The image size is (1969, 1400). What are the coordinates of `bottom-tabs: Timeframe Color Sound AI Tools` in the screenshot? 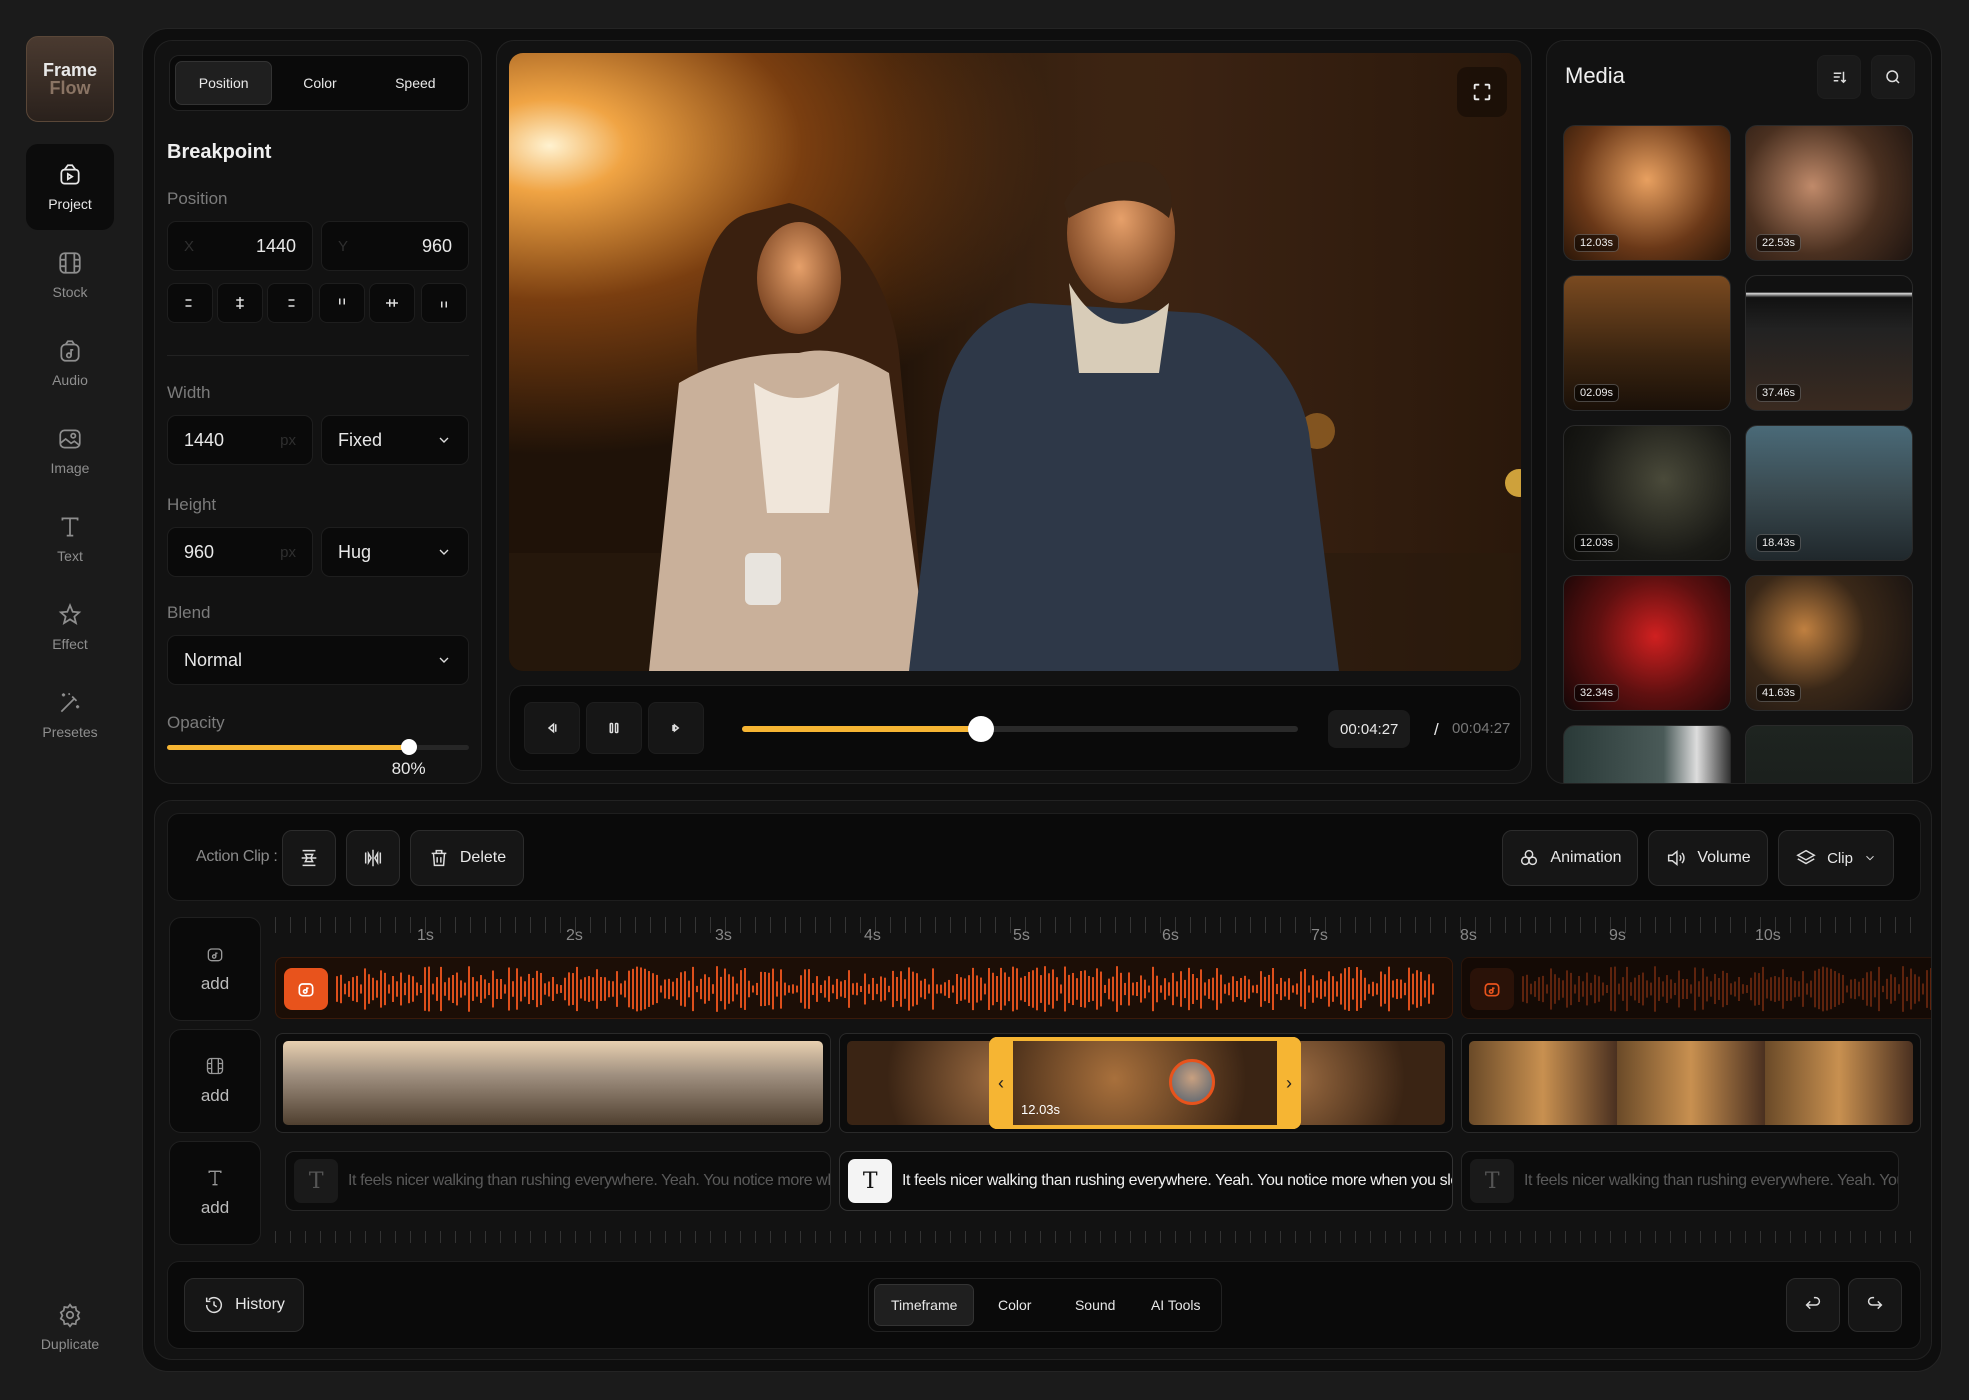 It's located at (1045, 1305).